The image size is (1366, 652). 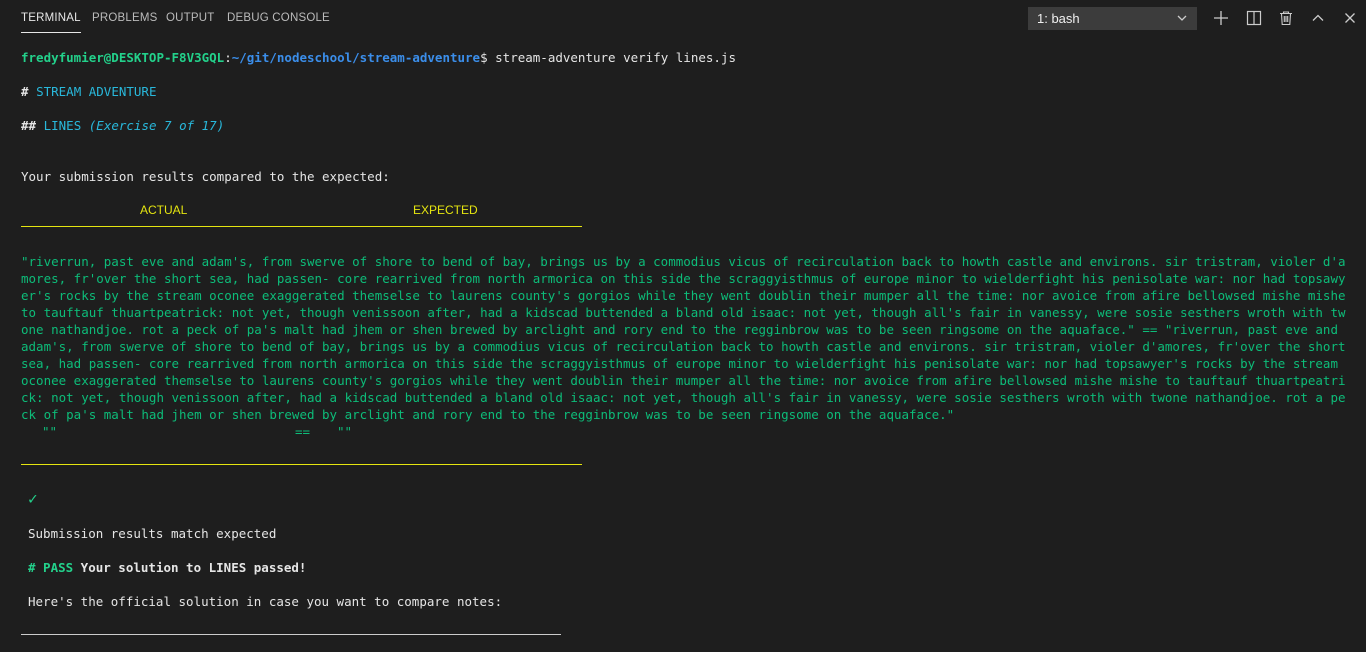 I want to click on tab-debug-console: DEBUG CONSOLE, so click(x=278, y=18).